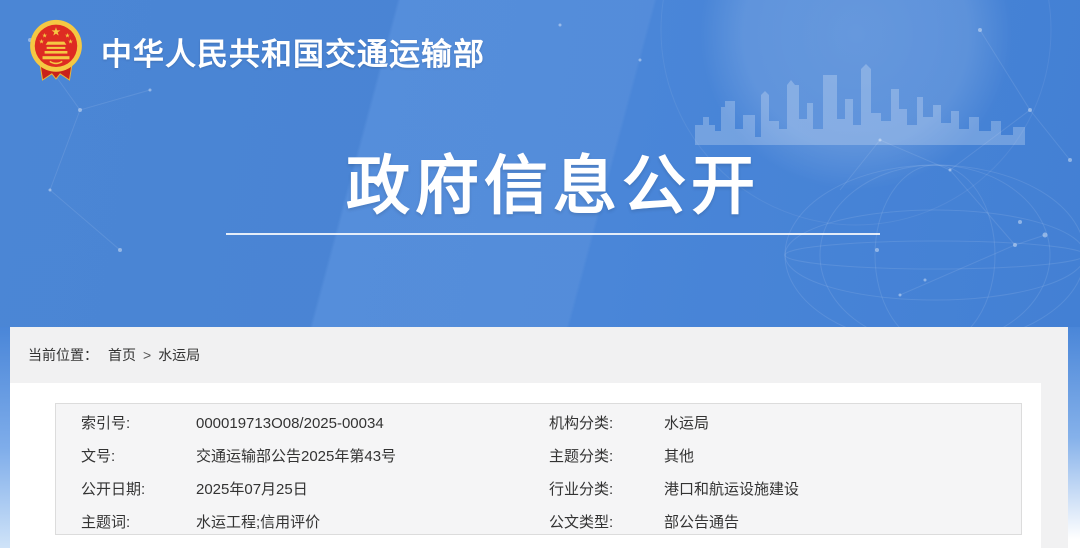  I want to click on info-field-value: 水运工程;信用评价, so click(258, 522).